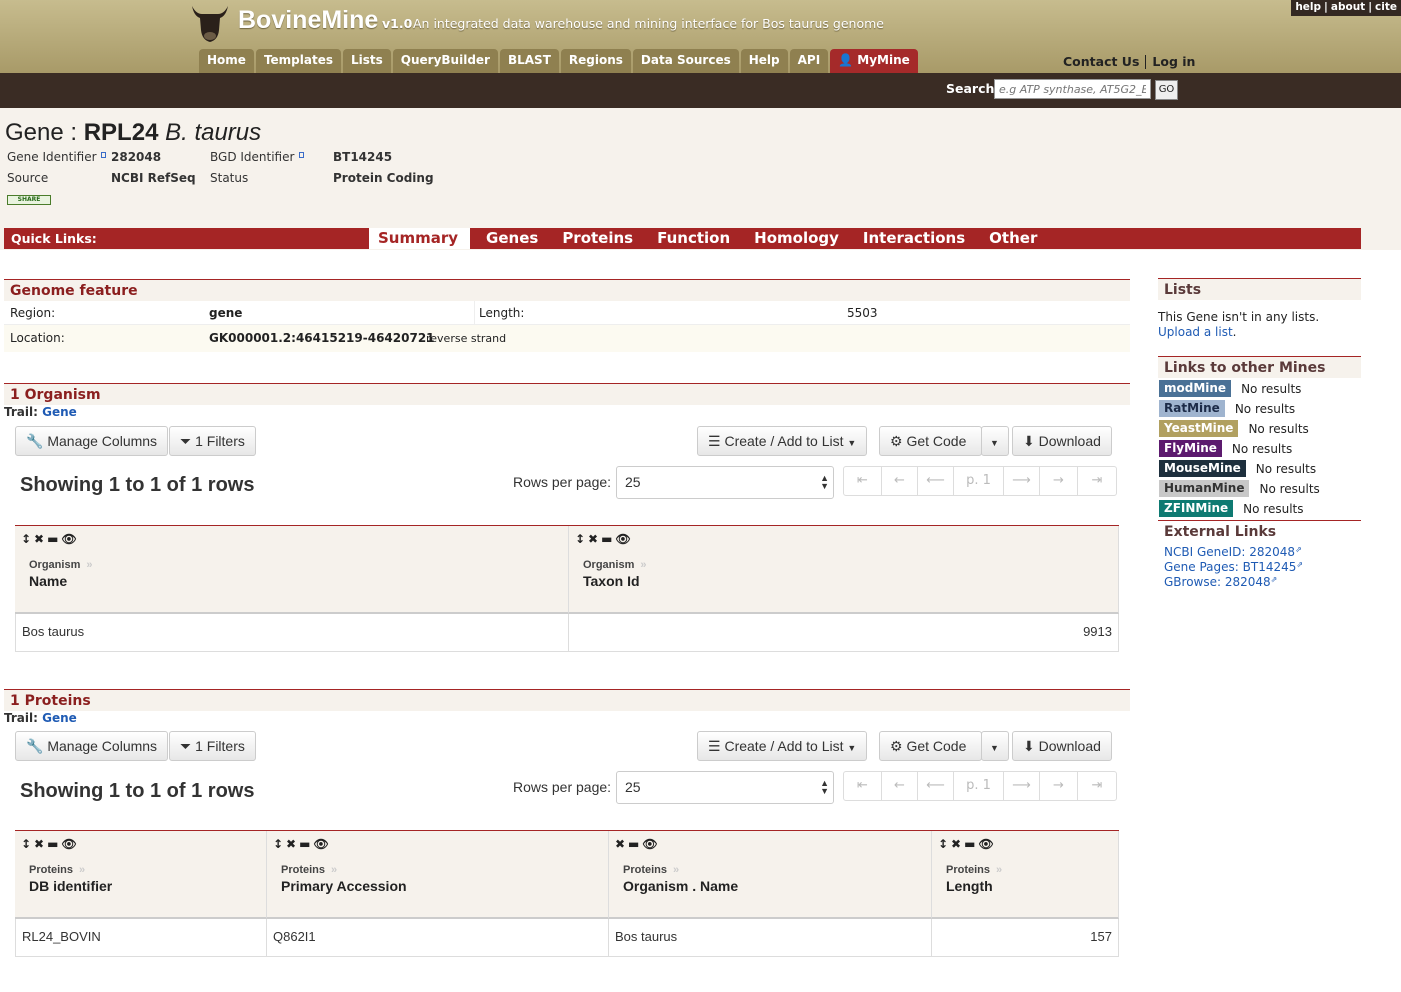  Describe the element at coordinates (1239, 317) in the screenshot. I see `lists-text: This Gene isn't in any lists.` at that location.